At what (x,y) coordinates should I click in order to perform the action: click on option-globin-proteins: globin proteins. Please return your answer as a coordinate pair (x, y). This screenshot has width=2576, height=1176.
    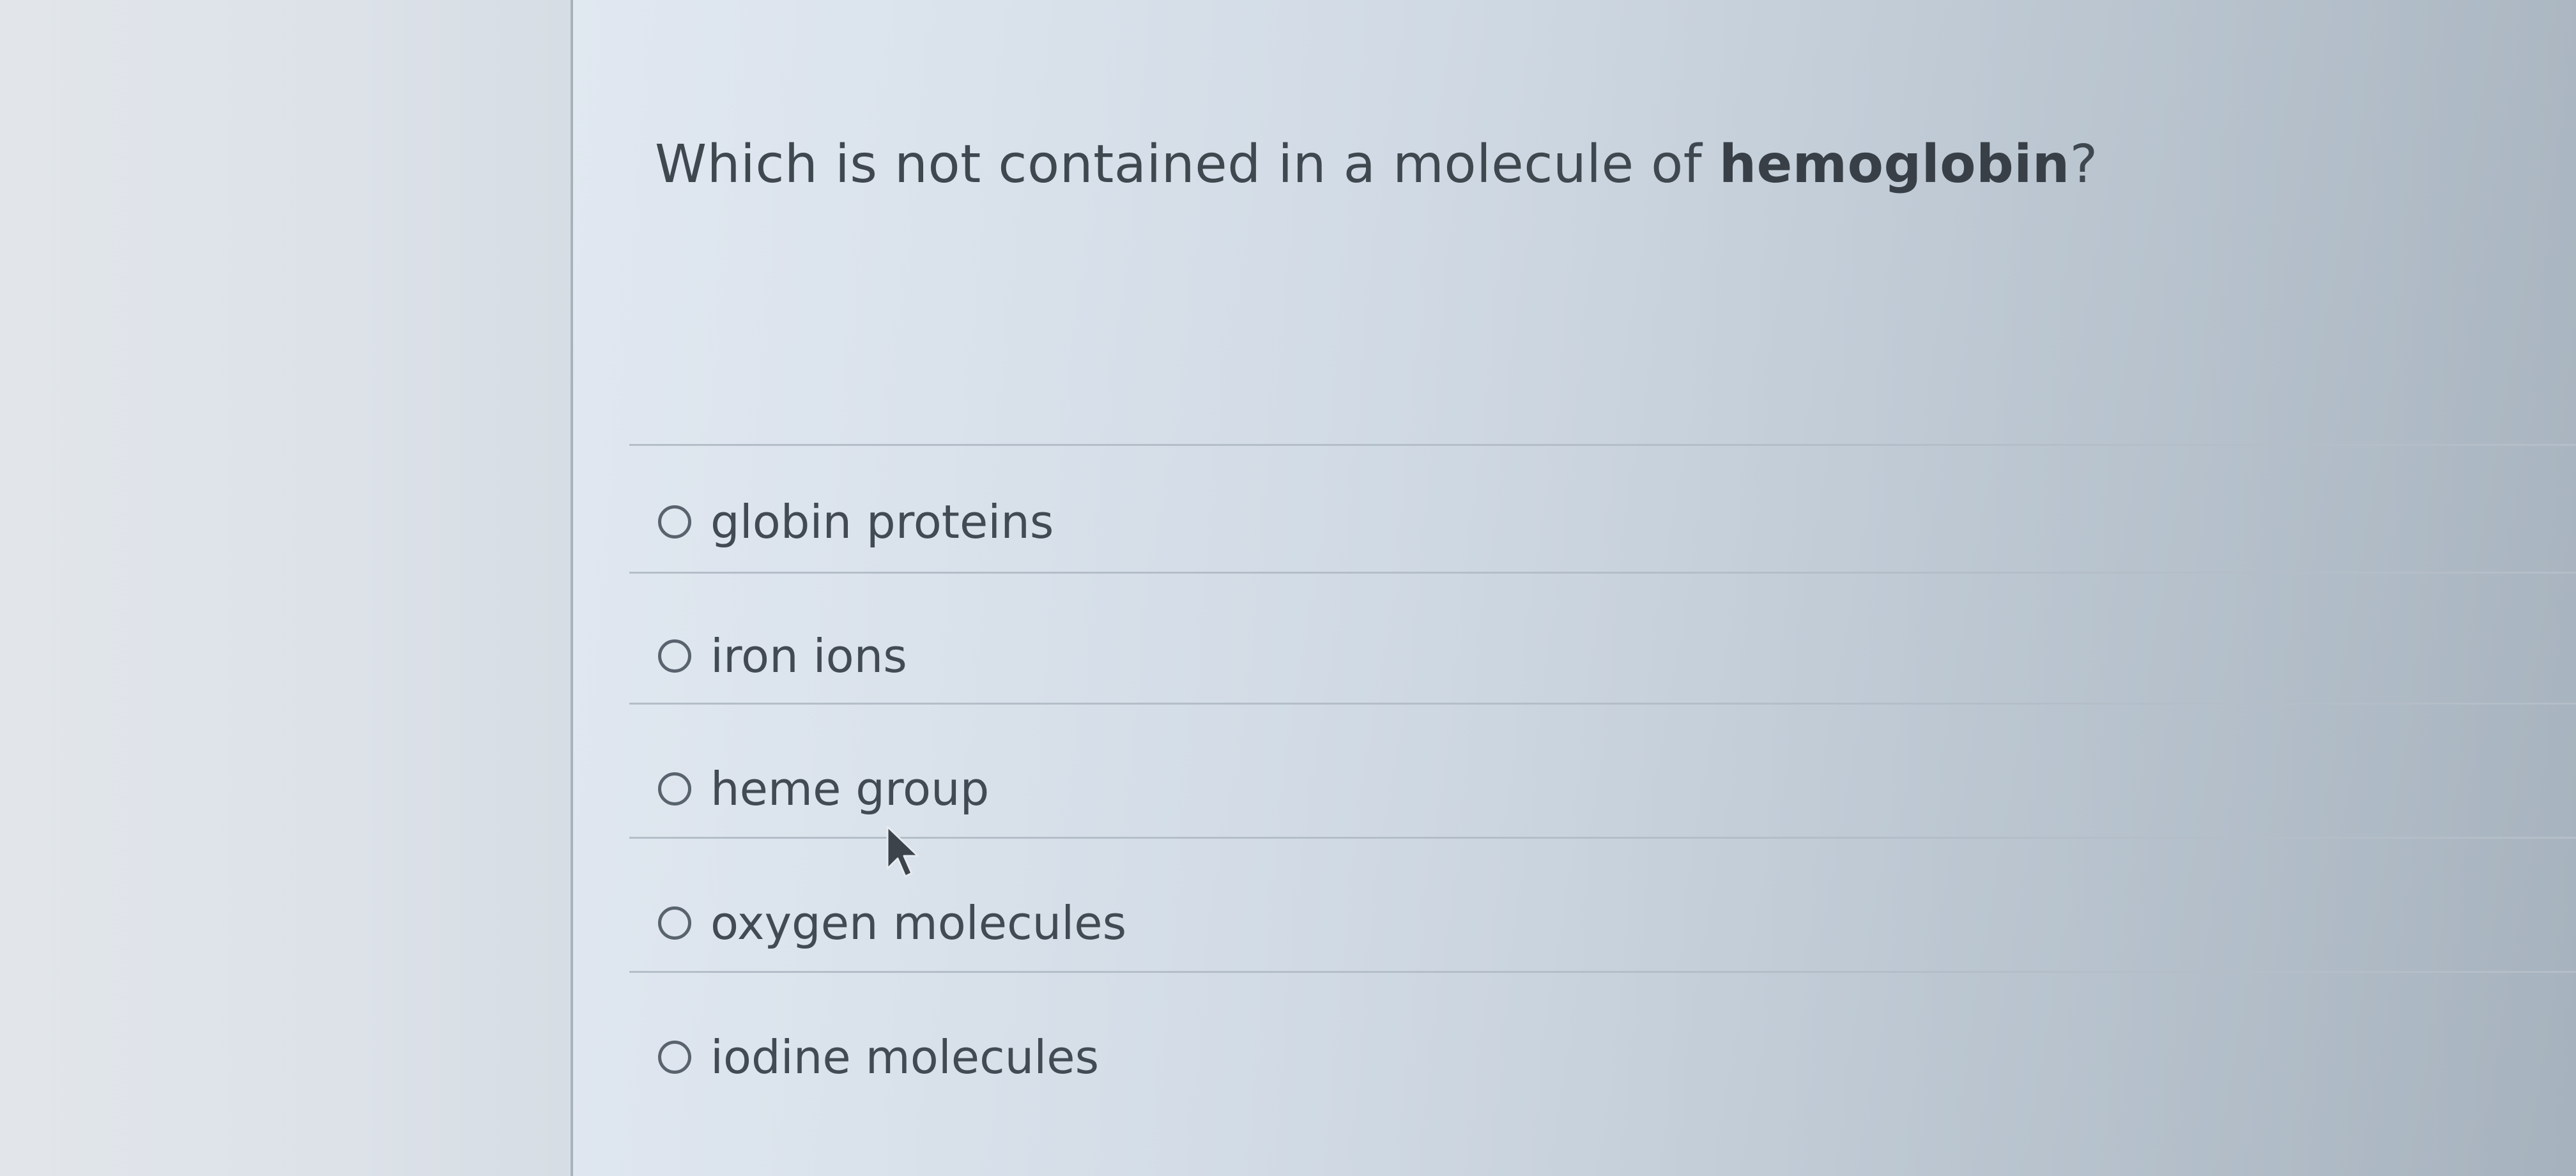
    Looking at the image, I should click on (856, 522).